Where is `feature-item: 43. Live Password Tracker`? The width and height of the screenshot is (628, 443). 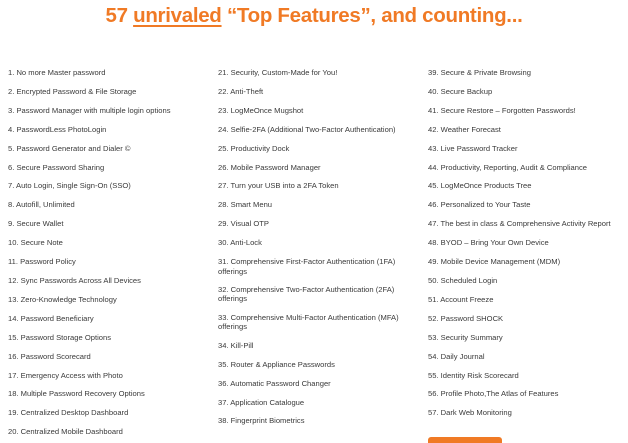
feature-item: 43. Live Password Tracker is located at coordinates (528, 149).